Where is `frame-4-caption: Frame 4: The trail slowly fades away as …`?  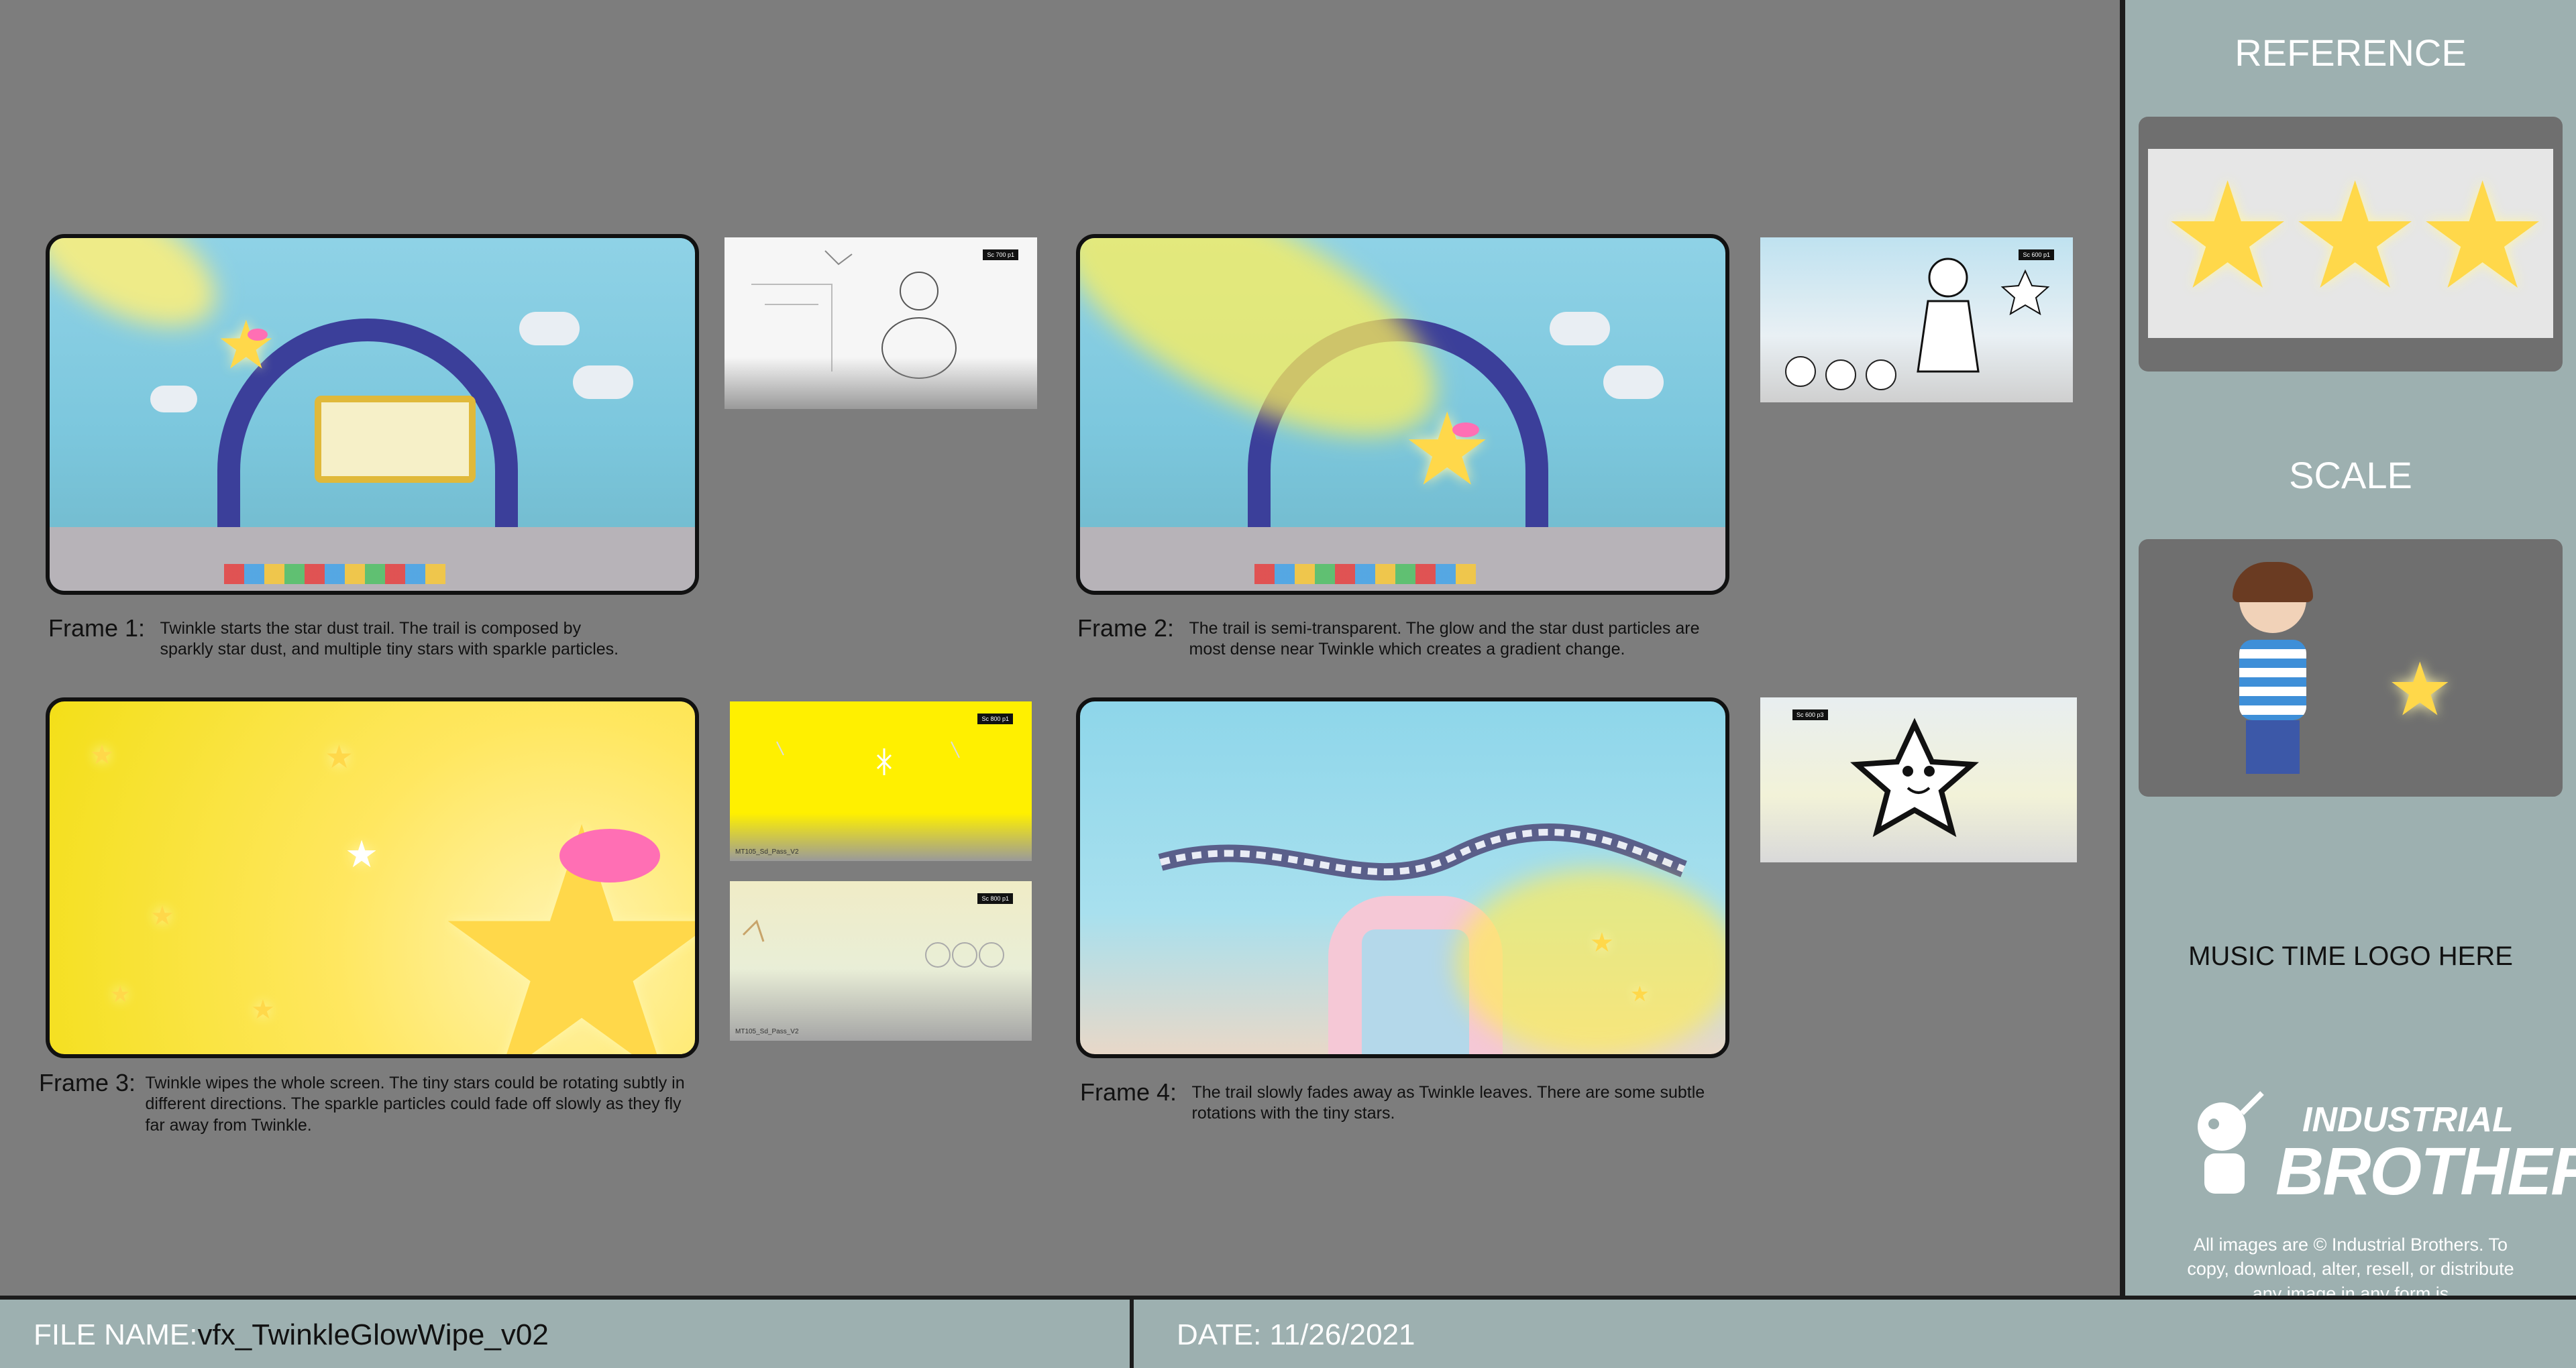
frame-4-caption: Frame 4: The trail slowly fades away as … is located at coordinates (1402, 1101).